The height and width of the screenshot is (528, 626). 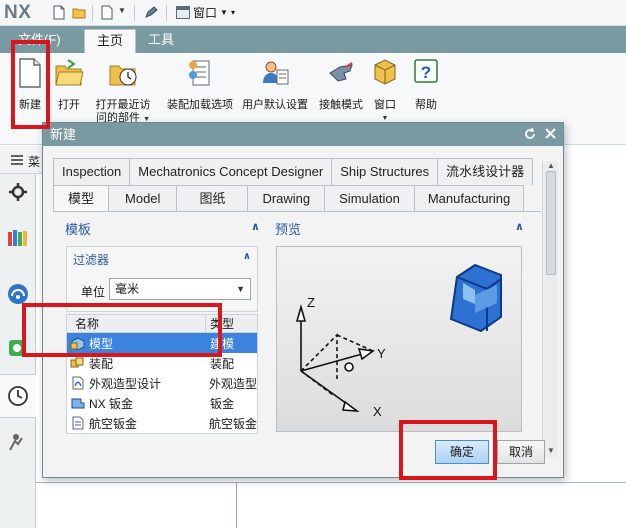 I want to click on help-icon: ?, so click(x=426, y=71).